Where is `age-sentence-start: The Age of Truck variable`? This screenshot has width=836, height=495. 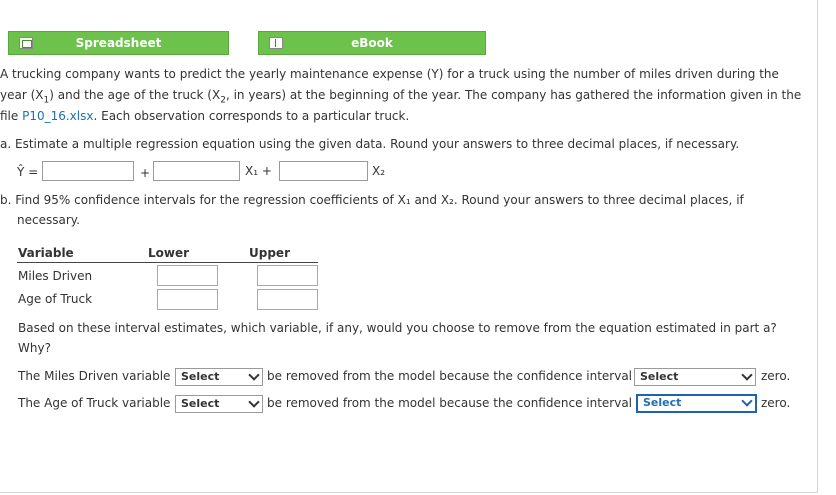 age-sentence-start: The Age of Truck variable is located at coordinates (94, 403).